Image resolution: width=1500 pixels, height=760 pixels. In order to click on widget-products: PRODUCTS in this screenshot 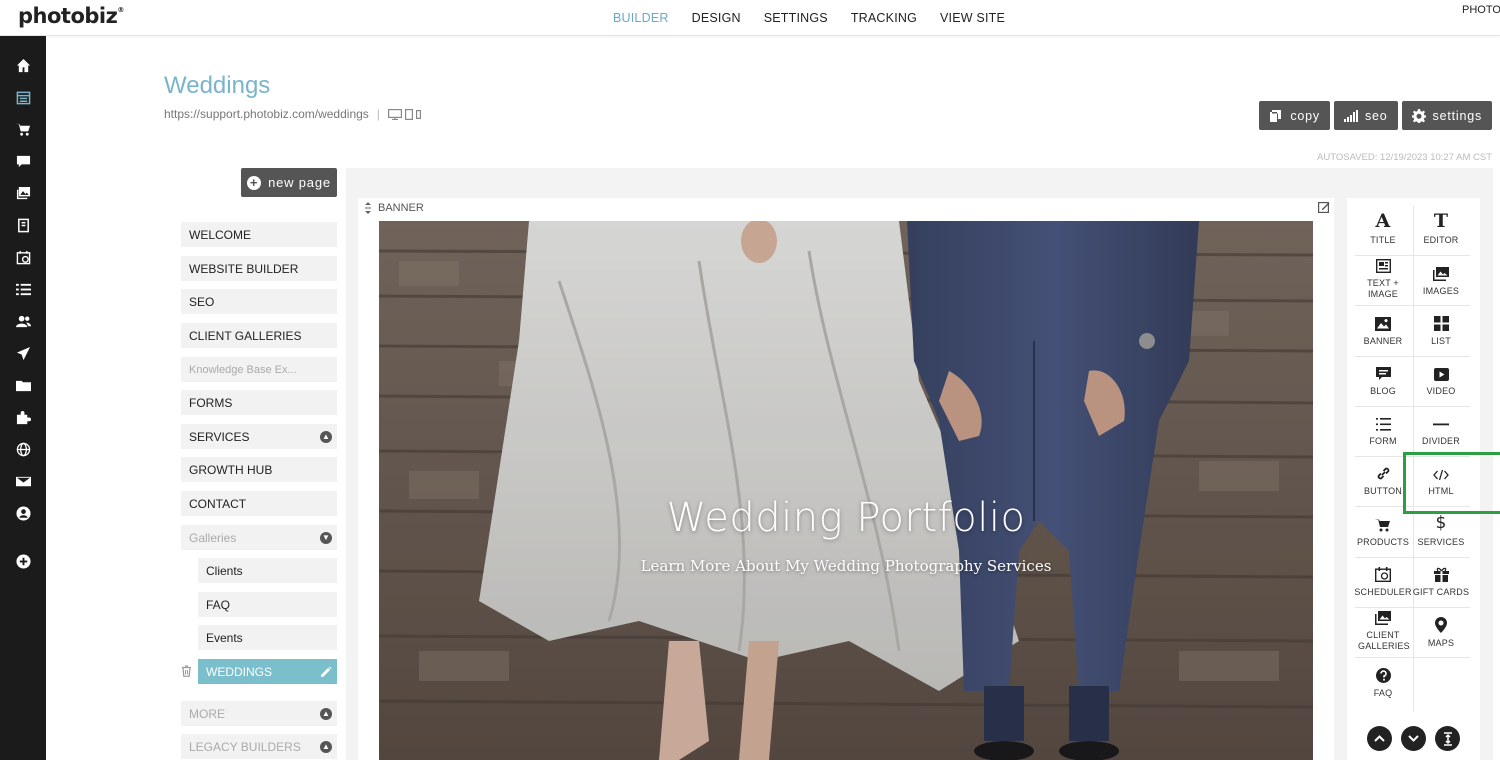, I will do `click(1383, 528)`.